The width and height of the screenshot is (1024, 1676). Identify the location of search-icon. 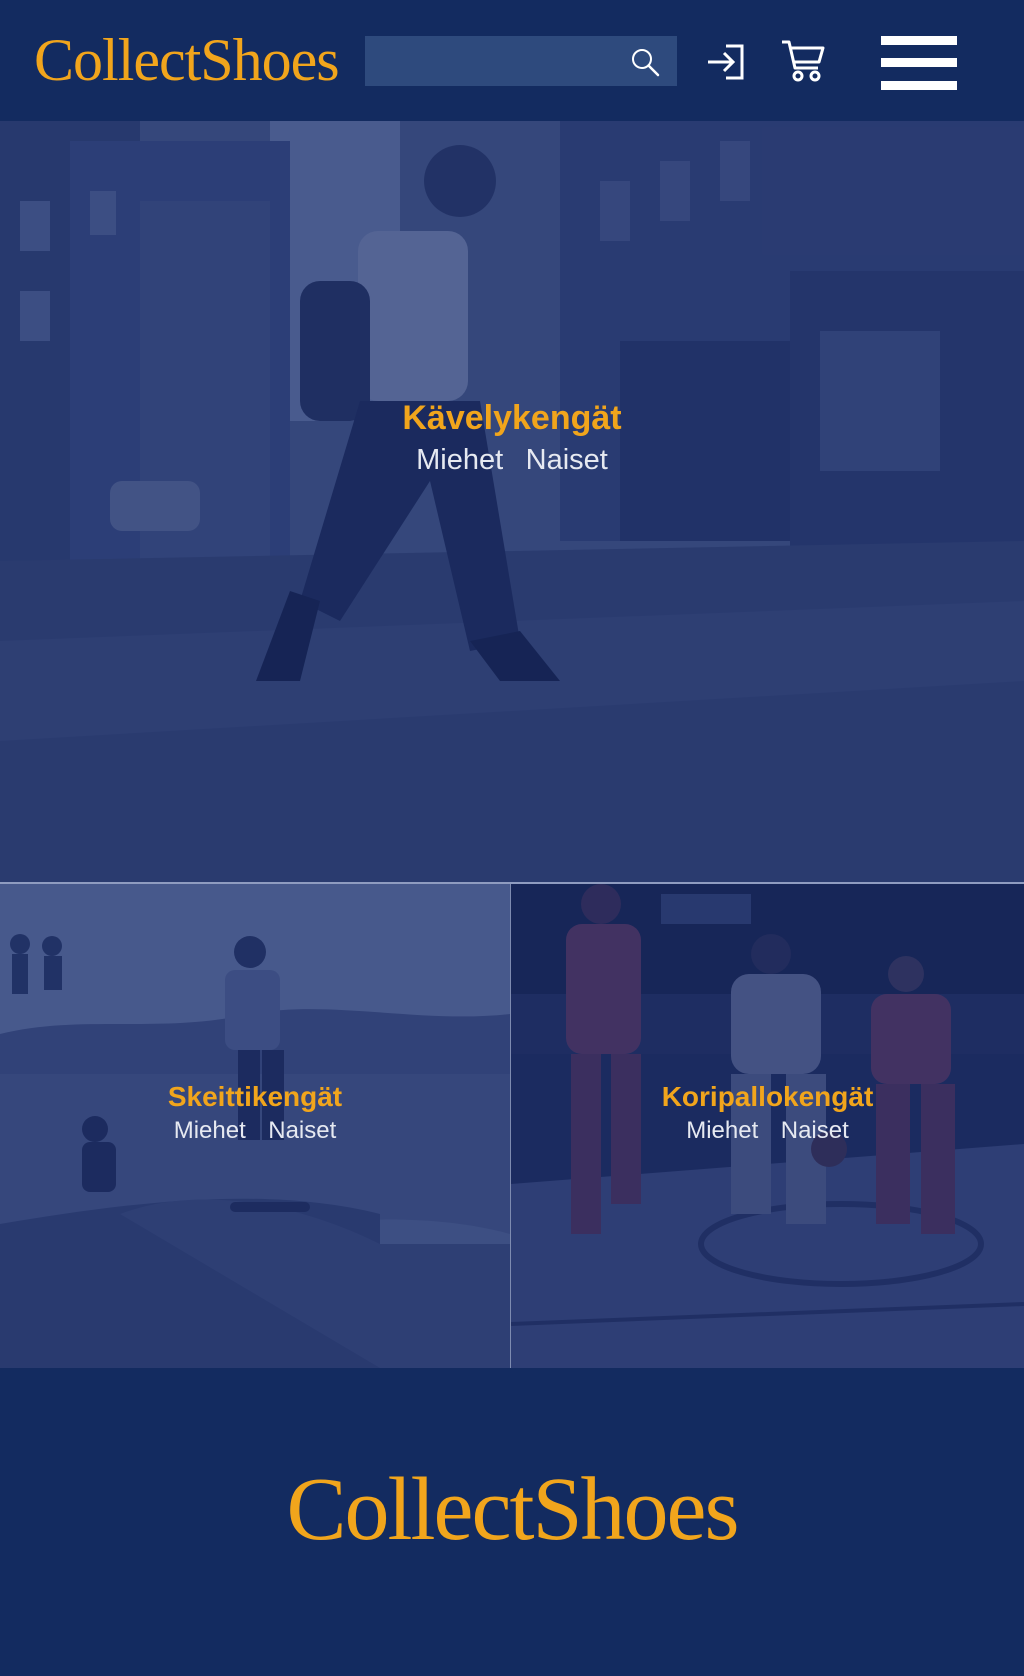
(645, 62).